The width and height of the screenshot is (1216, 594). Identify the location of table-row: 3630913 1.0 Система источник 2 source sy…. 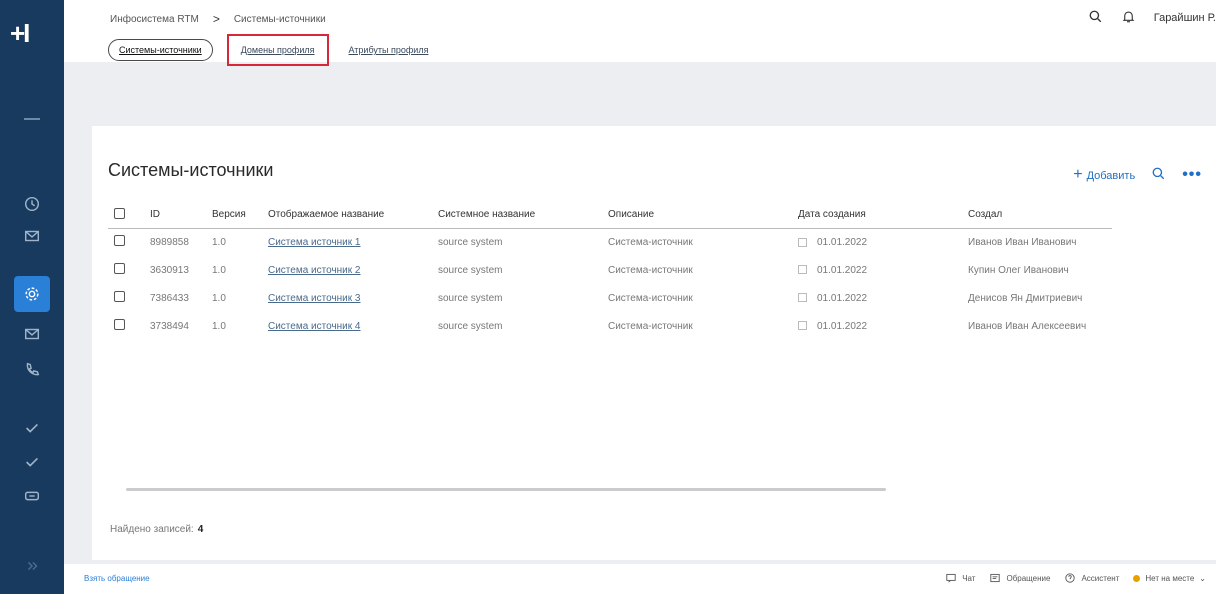
(610, 270).